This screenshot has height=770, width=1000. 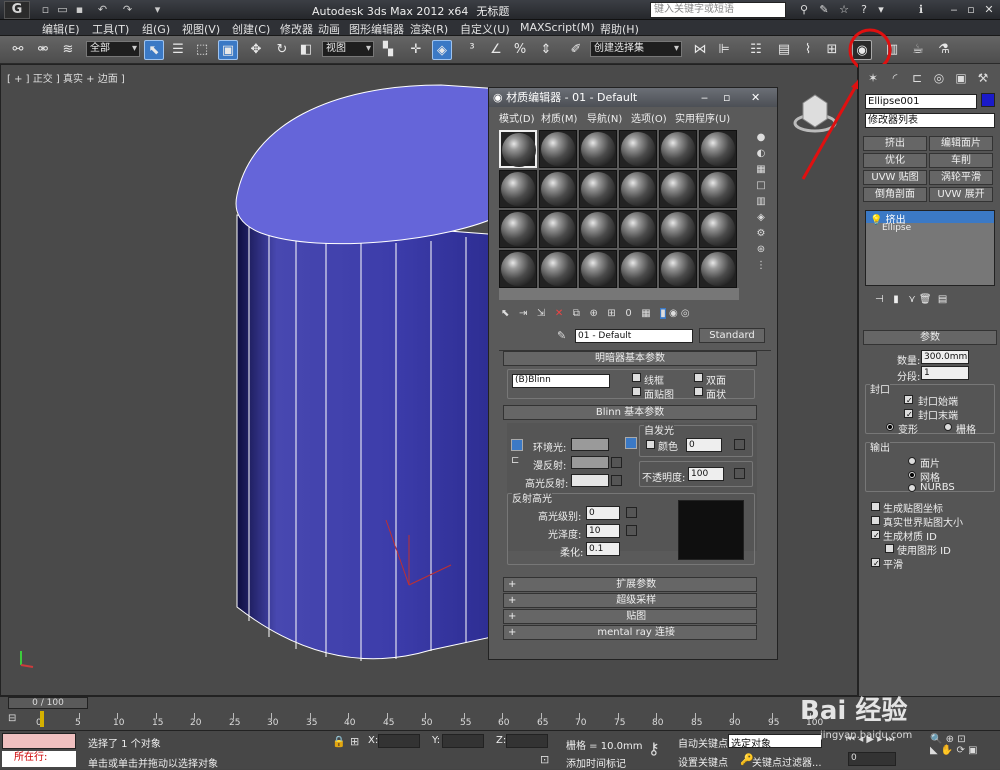 What do you see at coordinates (988, 100) in the screenshot?
I see `object-color-swatch` at bounding box center [988, 100].